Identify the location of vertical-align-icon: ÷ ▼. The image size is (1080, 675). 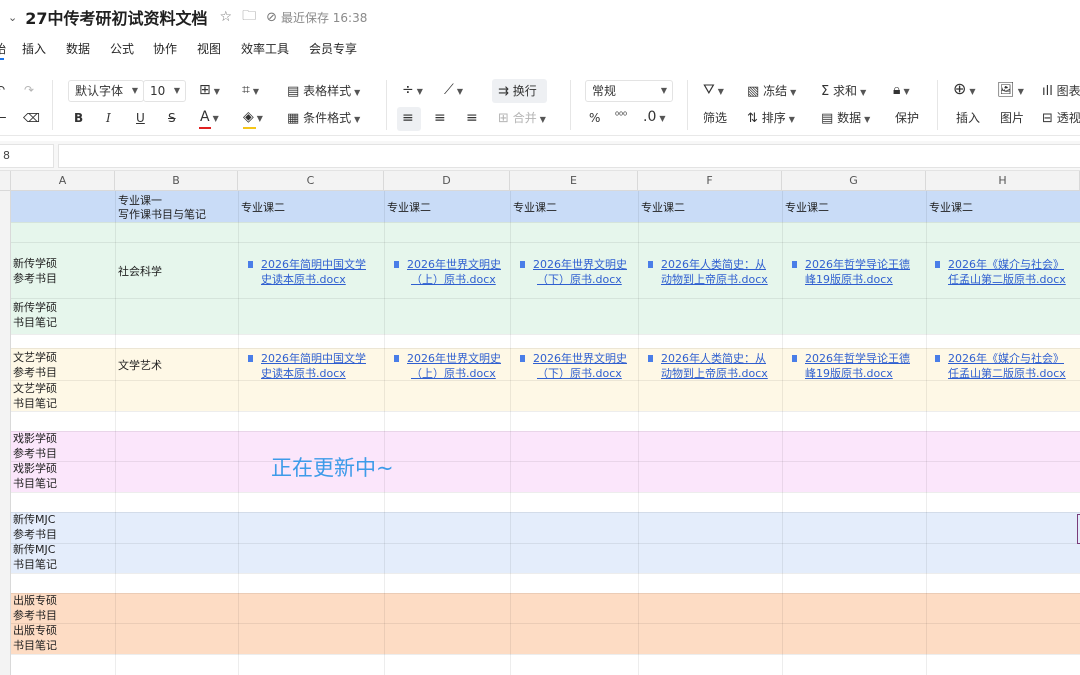
(412, 91).